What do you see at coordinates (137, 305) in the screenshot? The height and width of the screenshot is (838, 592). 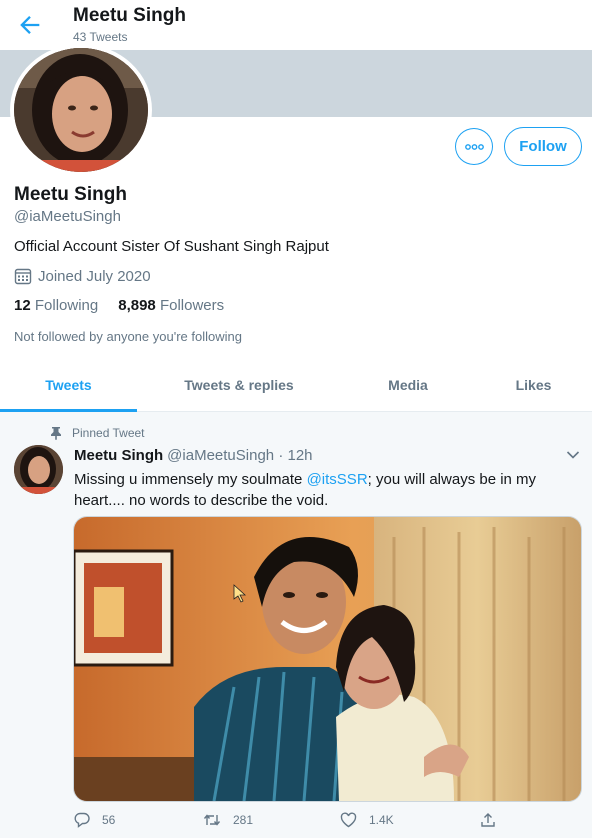 I see `followers-count: 8,898` at bounding box center [137, 305].